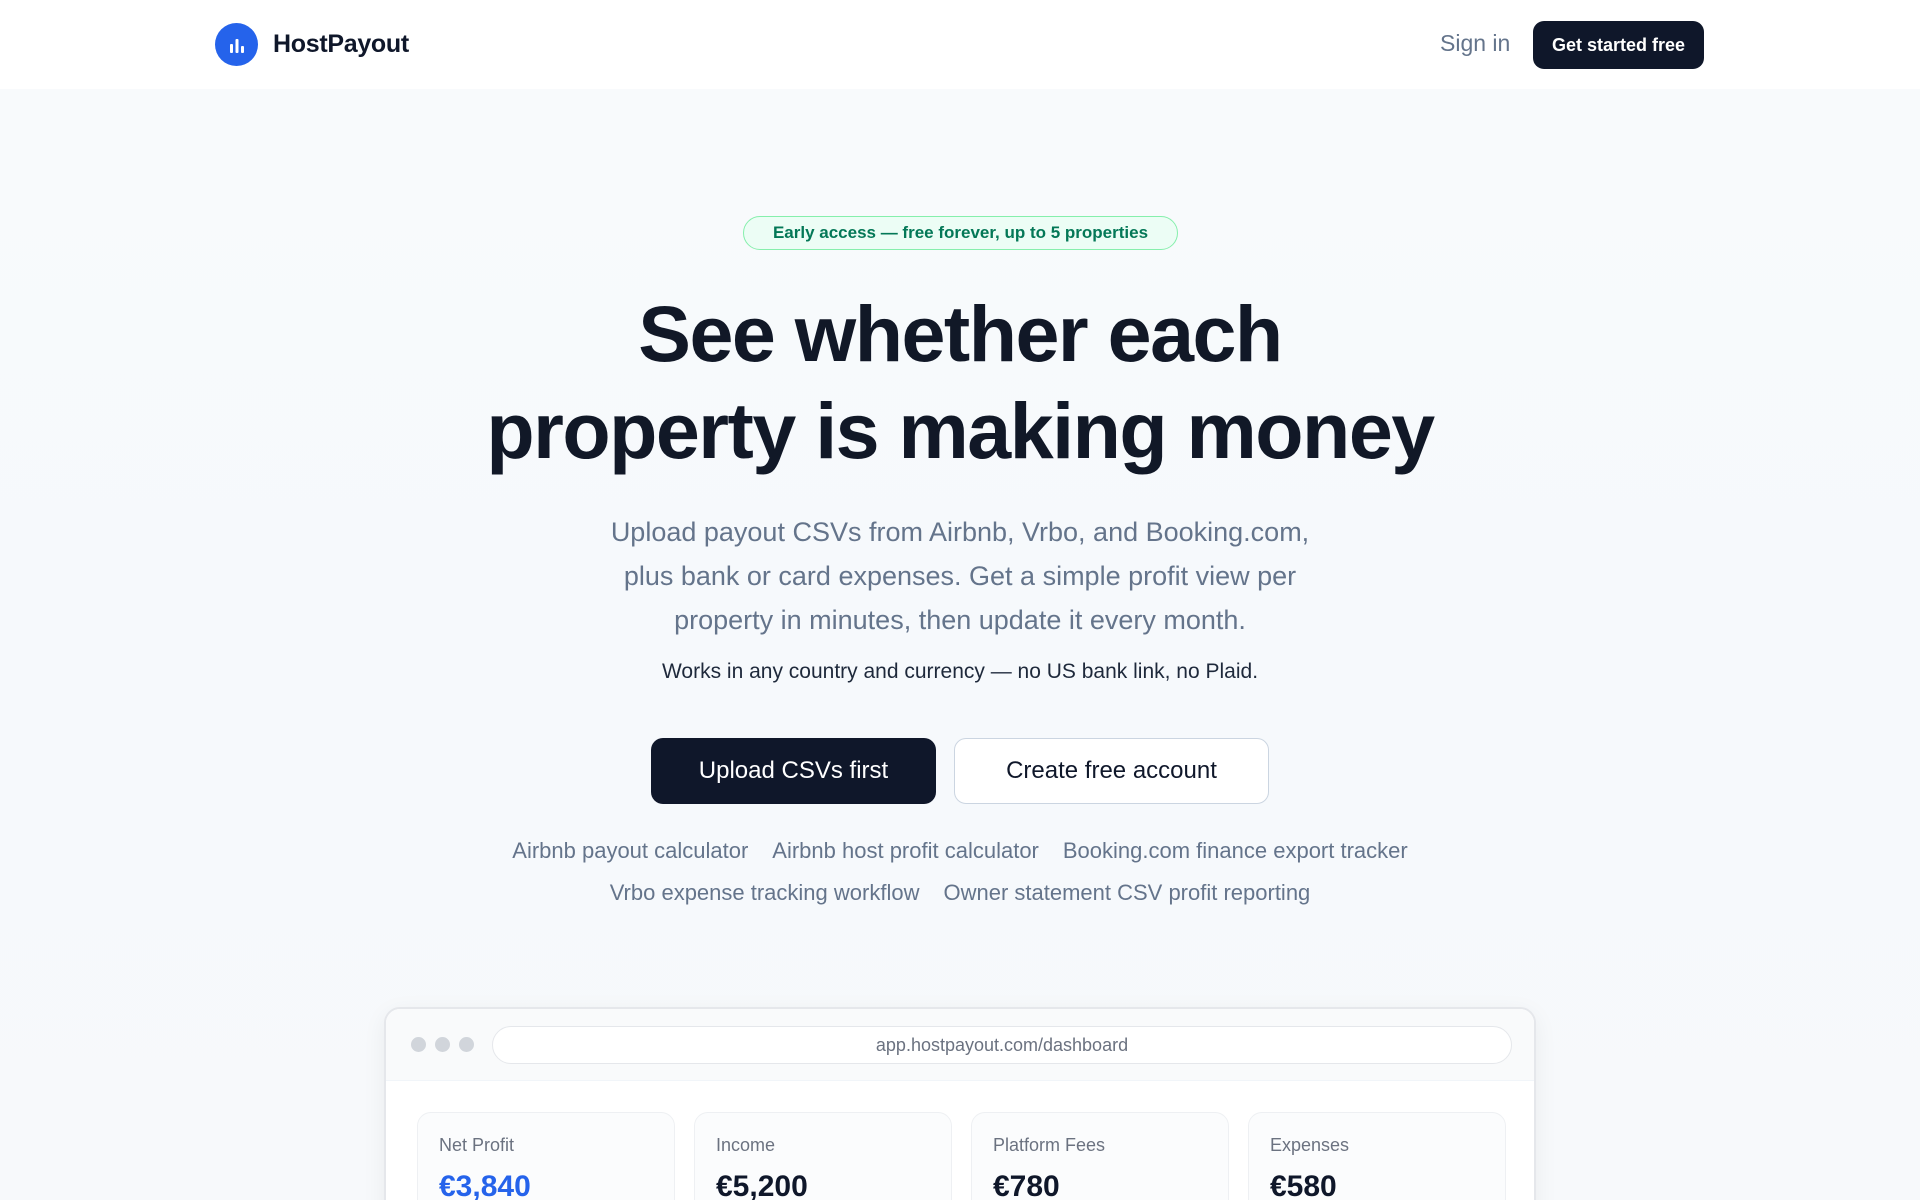 The width and height of the screenshot is (1920, 1200). Describe the element at coordinates (1475, 43) in the screenshot. I see `sign-in-link: Sign in` at that location.